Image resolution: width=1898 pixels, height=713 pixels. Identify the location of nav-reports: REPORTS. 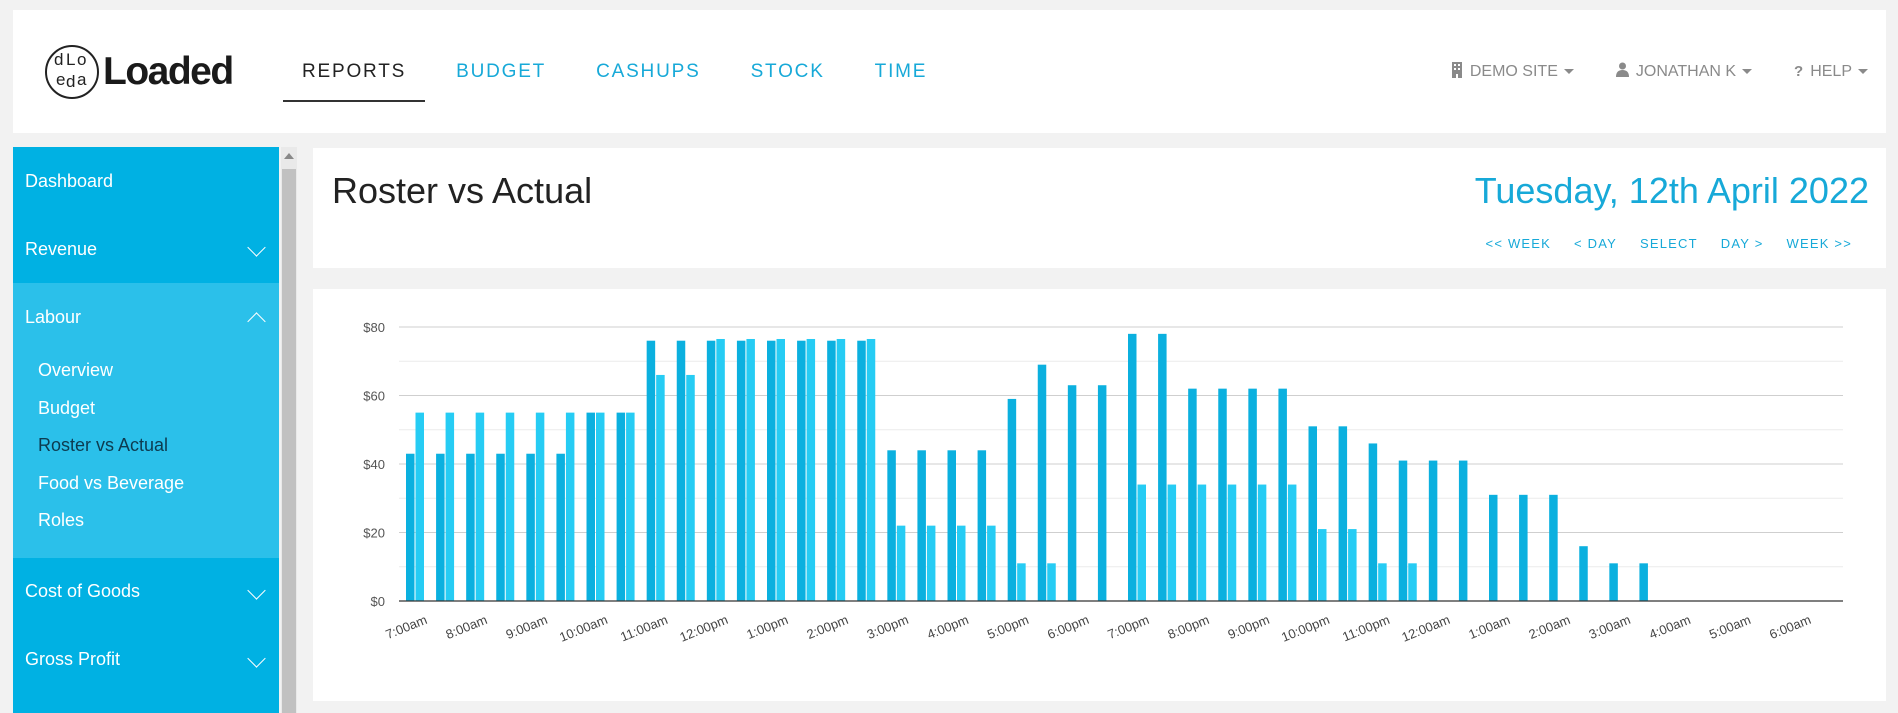
(354, 71).